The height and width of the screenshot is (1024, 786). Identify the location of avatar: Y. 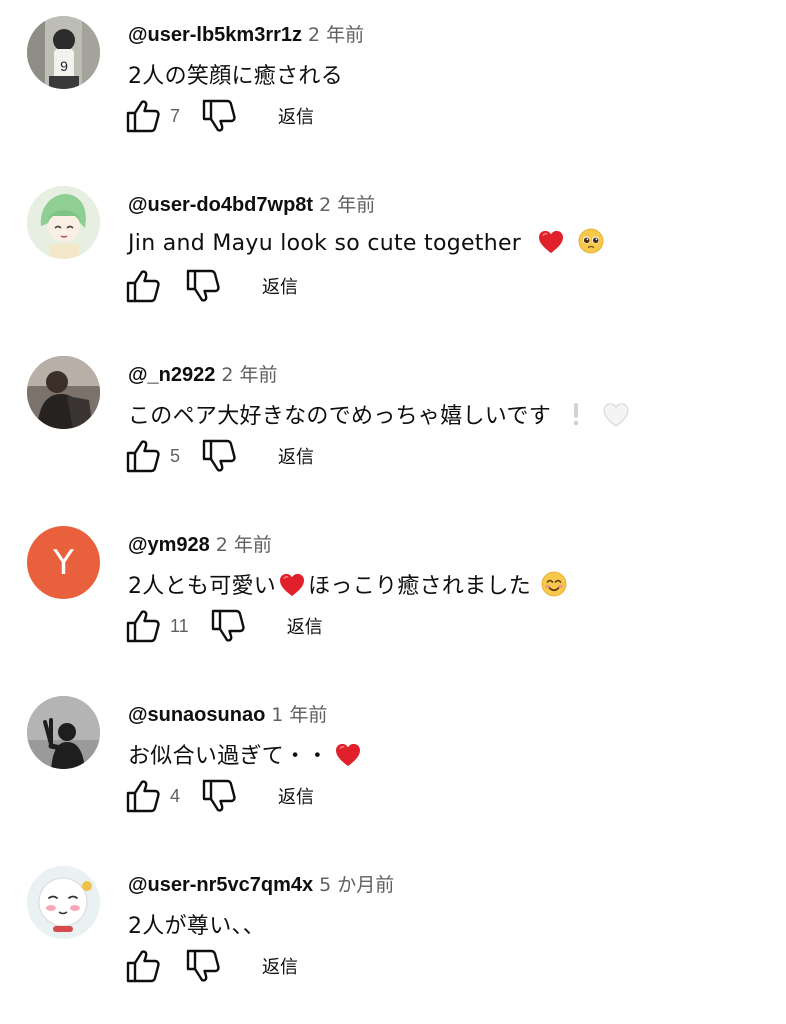
(63, 562).